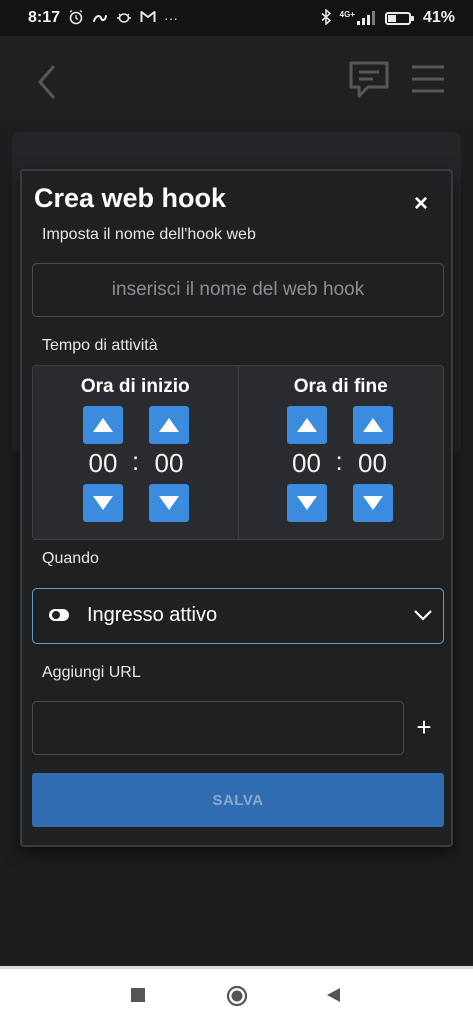 The image size is (473, 1024). Describe the element at coordinates (100, 345) in the screenshot. I see `activity-time-label: Tempo di attività` at that location.